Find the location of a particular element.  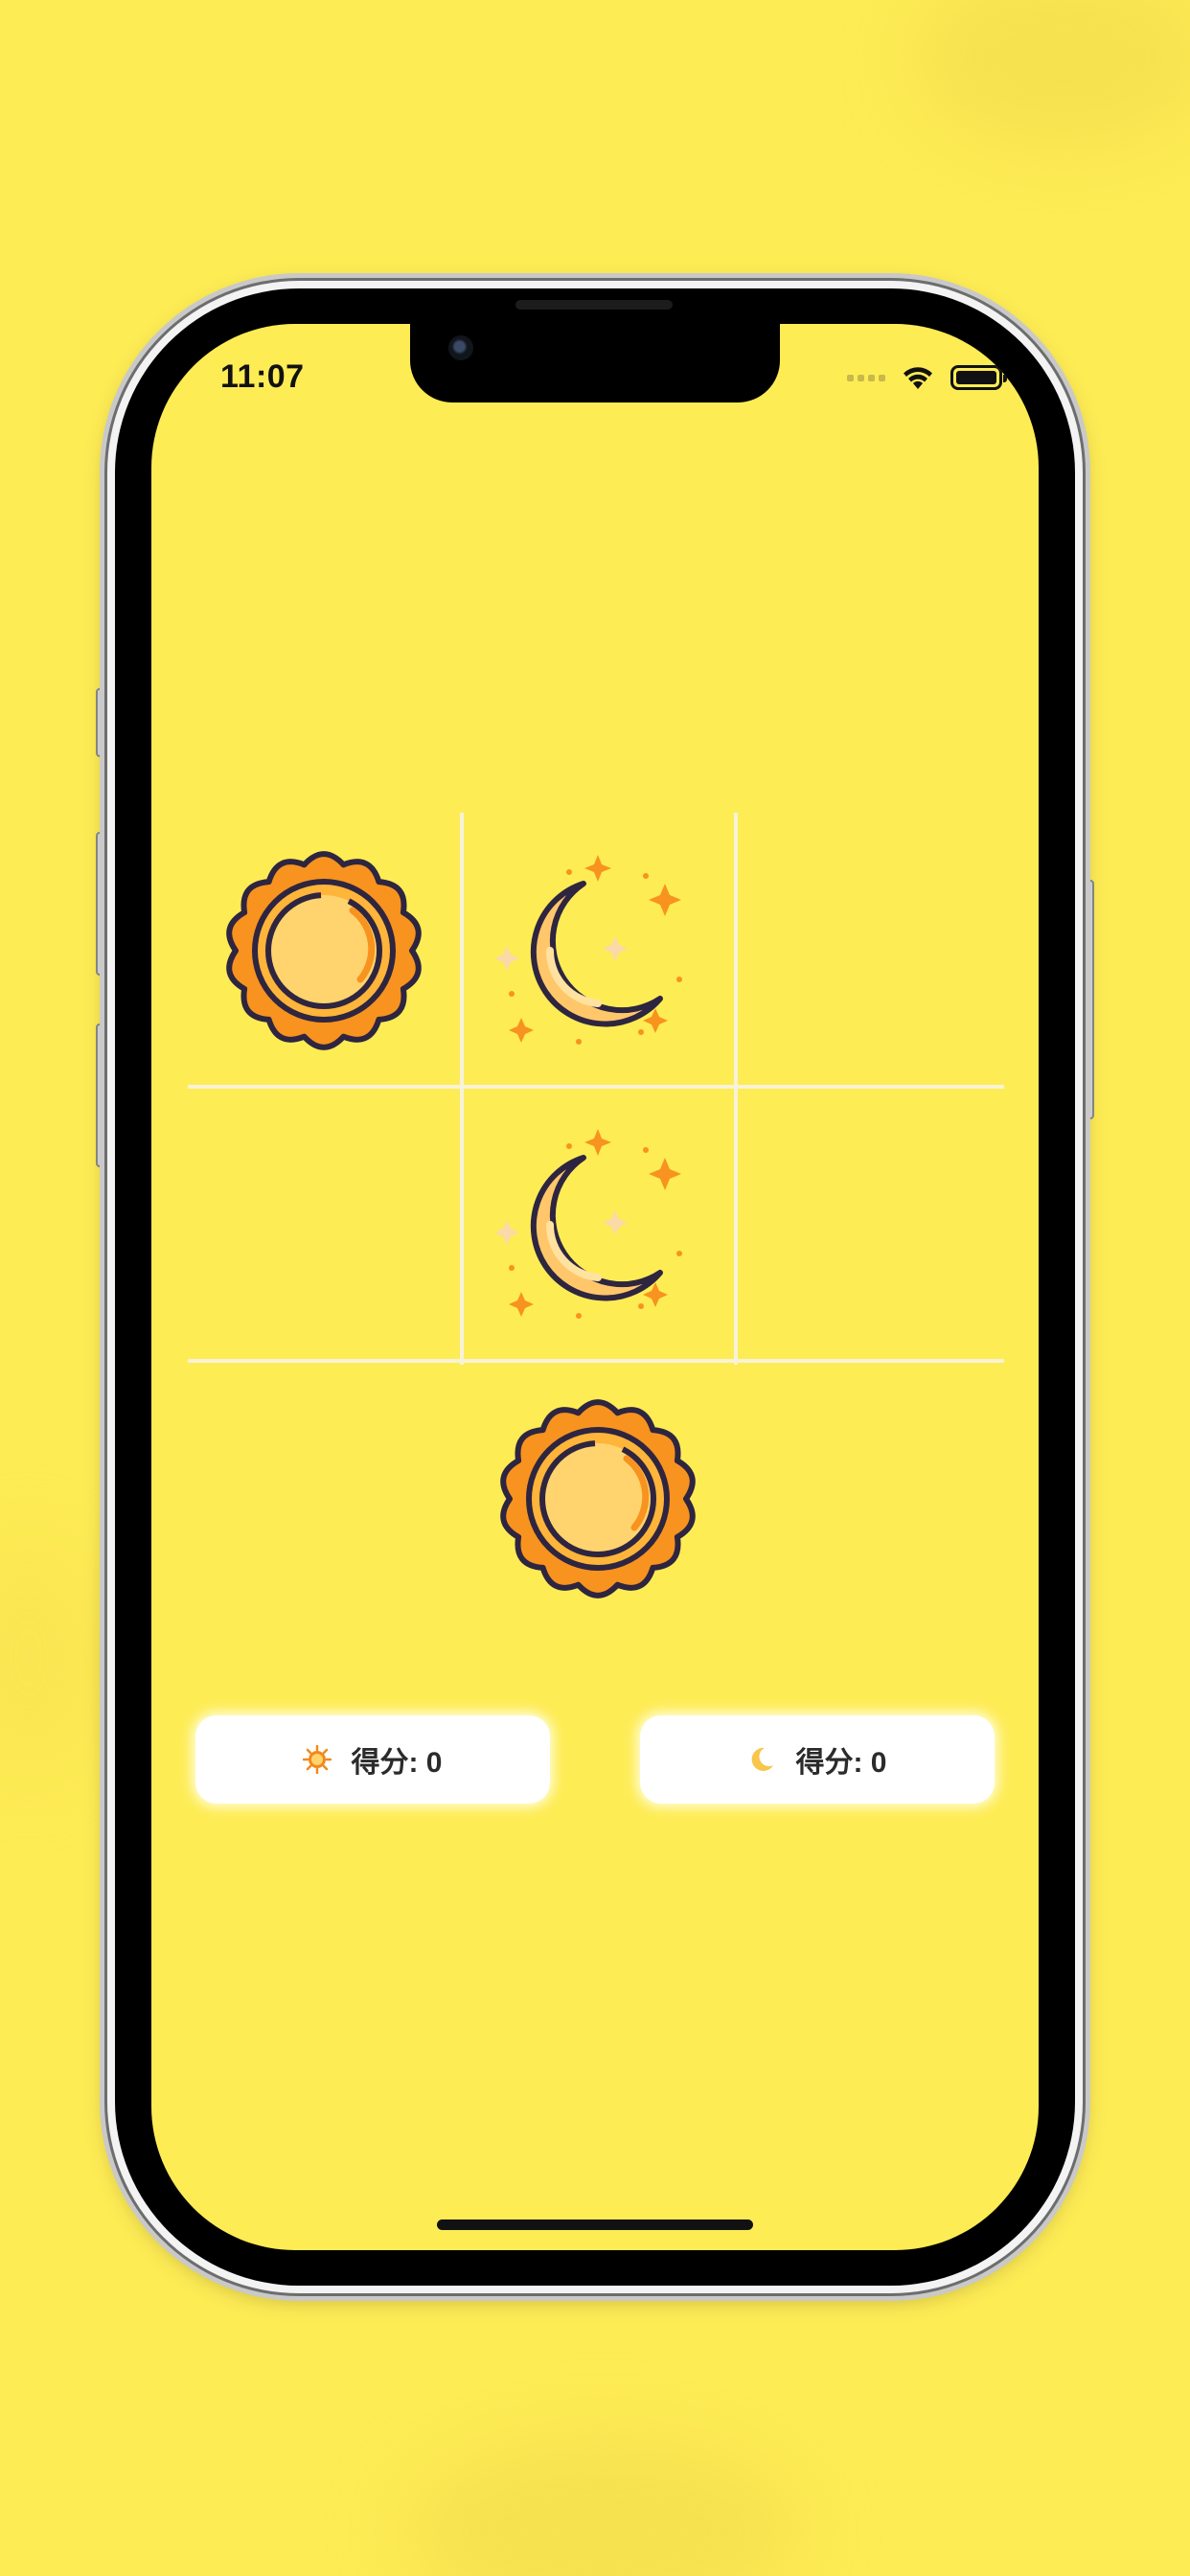

wifi-icon is located at coordinates (918, 378).